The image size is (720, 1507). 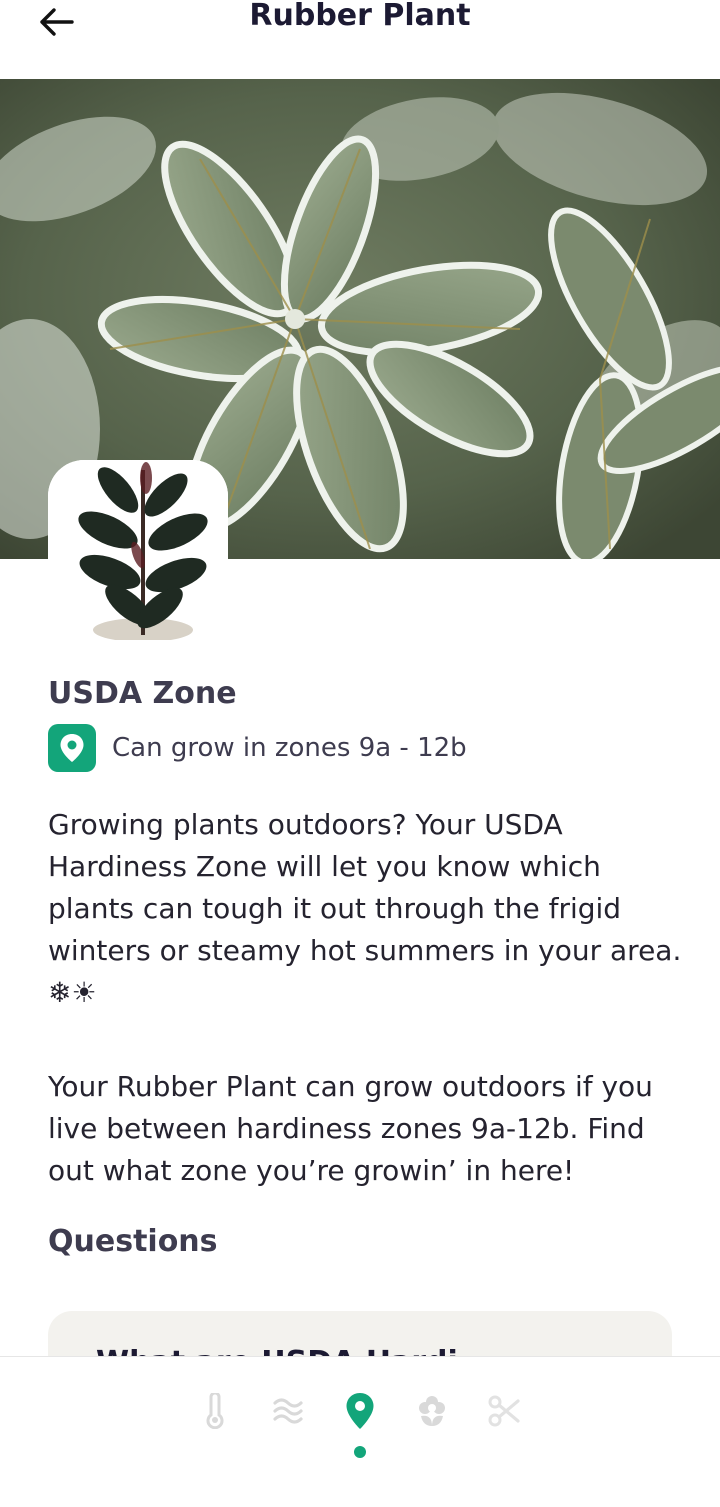 I want to click on flower-icon, so click(x=432, y=1413).